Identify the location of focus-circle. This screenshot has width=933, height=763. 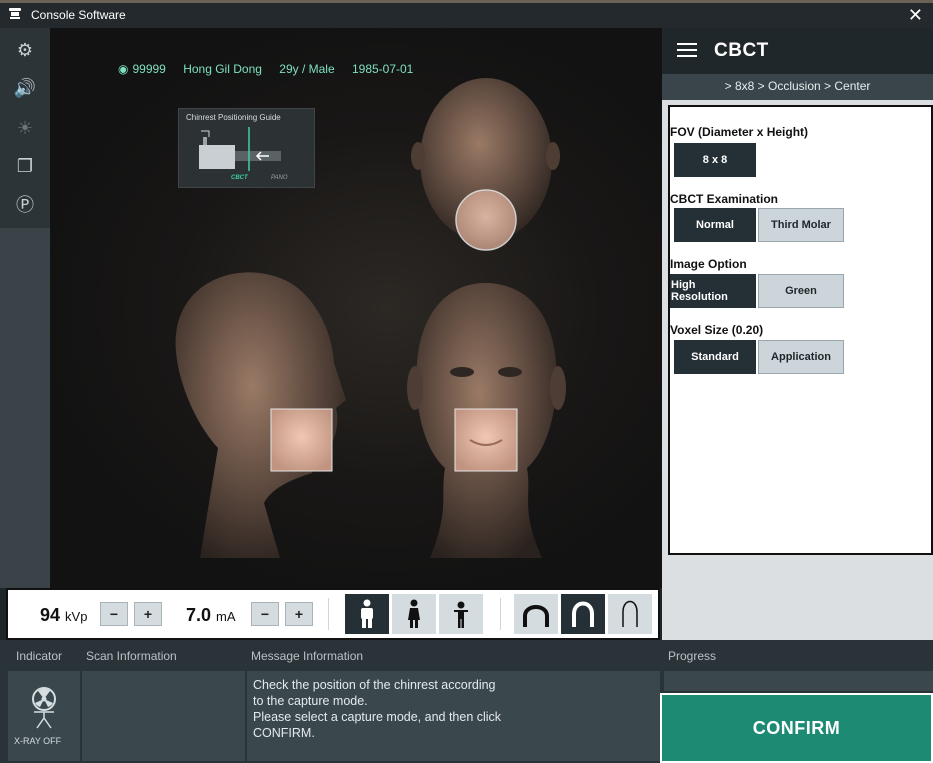
(486, 220).